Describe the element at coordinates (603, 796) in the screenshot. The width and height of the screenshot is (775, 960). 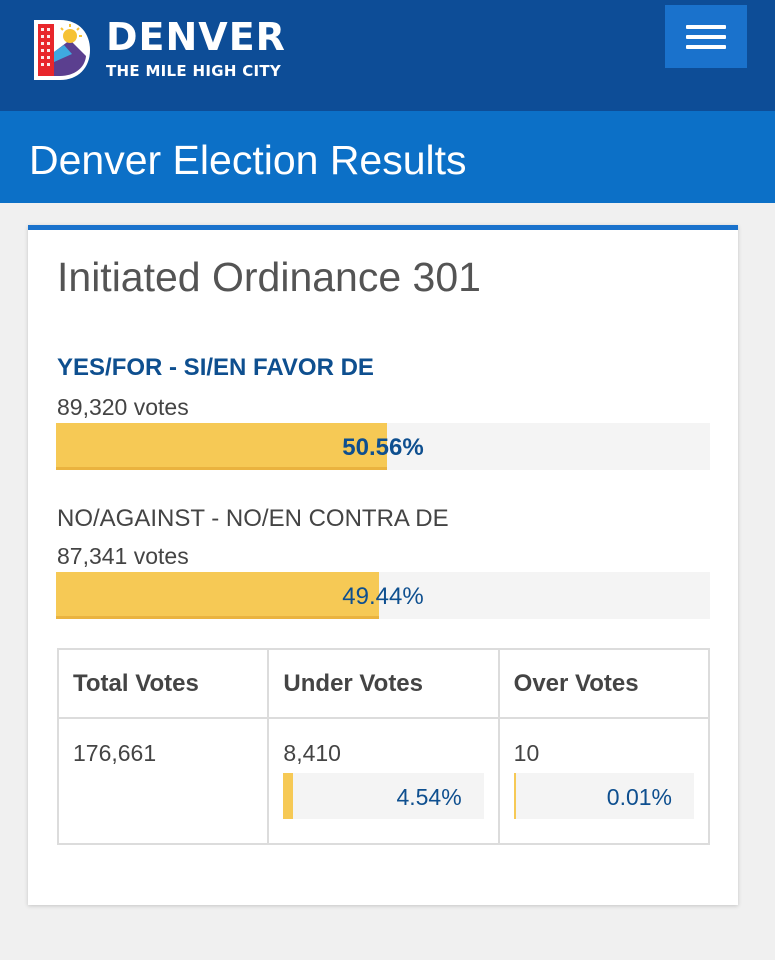
I see `over-votes-bar: 0.01%` at that location.